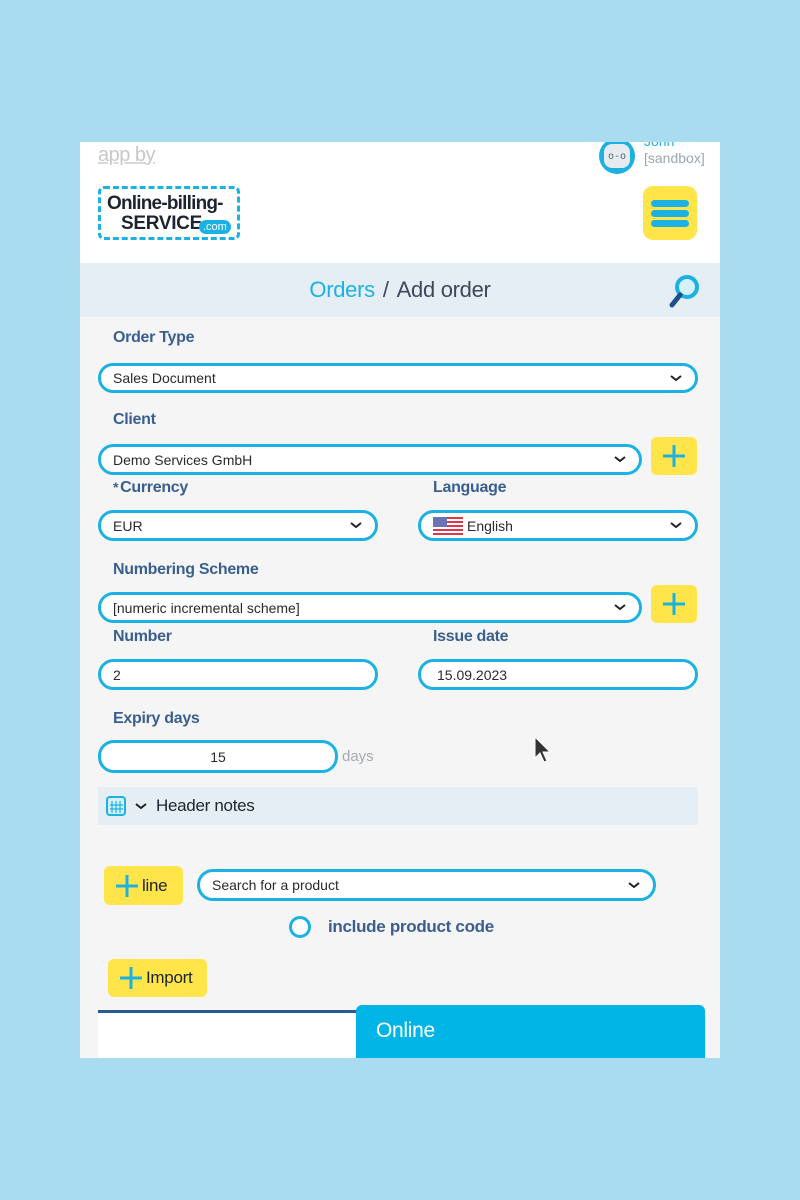 This screenshot has height=1200, width=800. I want to click on hamburger-menu-icon, so click(670, 213).